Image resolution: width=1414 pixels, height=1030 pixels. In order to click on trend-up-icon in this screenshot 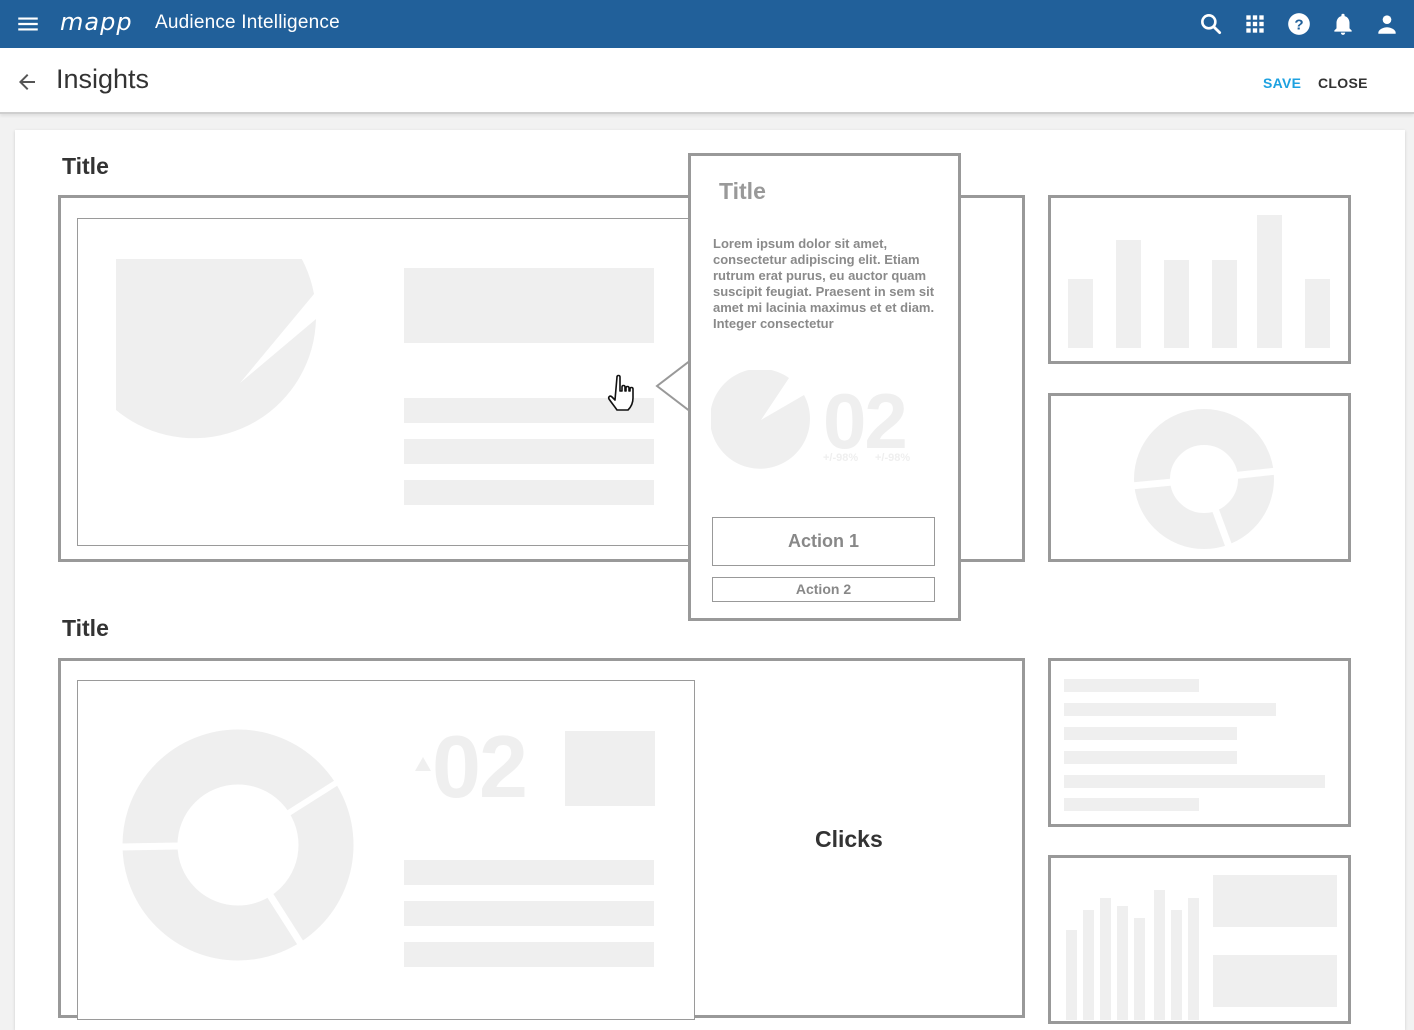, I will do `click(423, 764)`.